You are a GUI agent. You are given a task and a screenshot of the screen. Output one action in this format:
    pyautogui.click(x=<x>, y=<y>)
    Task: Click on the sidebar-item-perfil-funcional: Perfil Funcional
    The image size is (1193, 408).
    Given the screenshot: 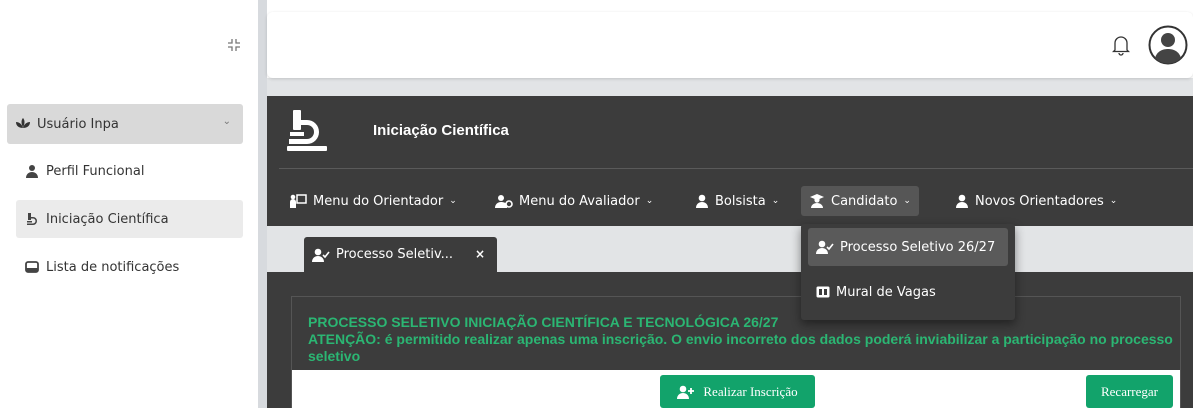 What is the action you would take?
    pyautogui.click(x=129, y=171)
    